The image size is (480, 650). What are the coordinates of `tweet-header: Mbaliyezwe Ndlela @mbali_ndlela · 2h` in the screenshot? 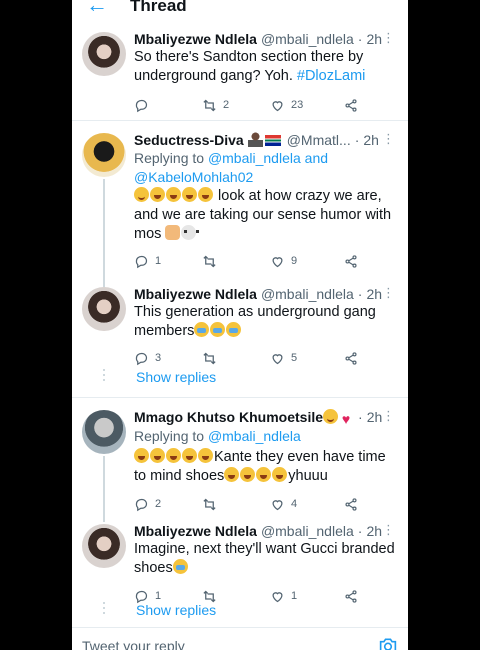 It's located at (266, 39).